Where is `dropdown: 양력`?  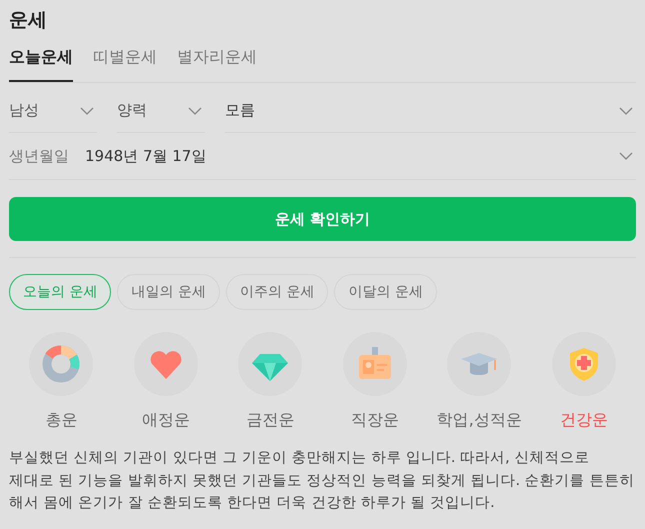
dropdown: 양력 is located at coordinates (161, 111).